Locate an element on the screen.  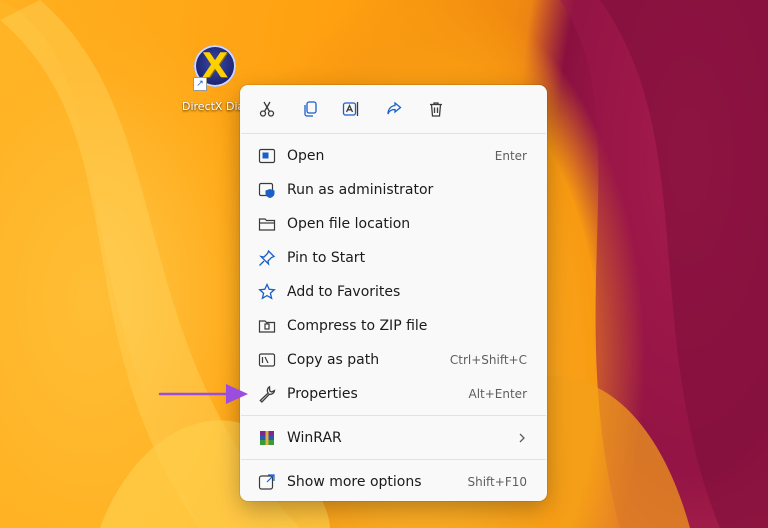
delete-button is located at coordinates (436, 109).